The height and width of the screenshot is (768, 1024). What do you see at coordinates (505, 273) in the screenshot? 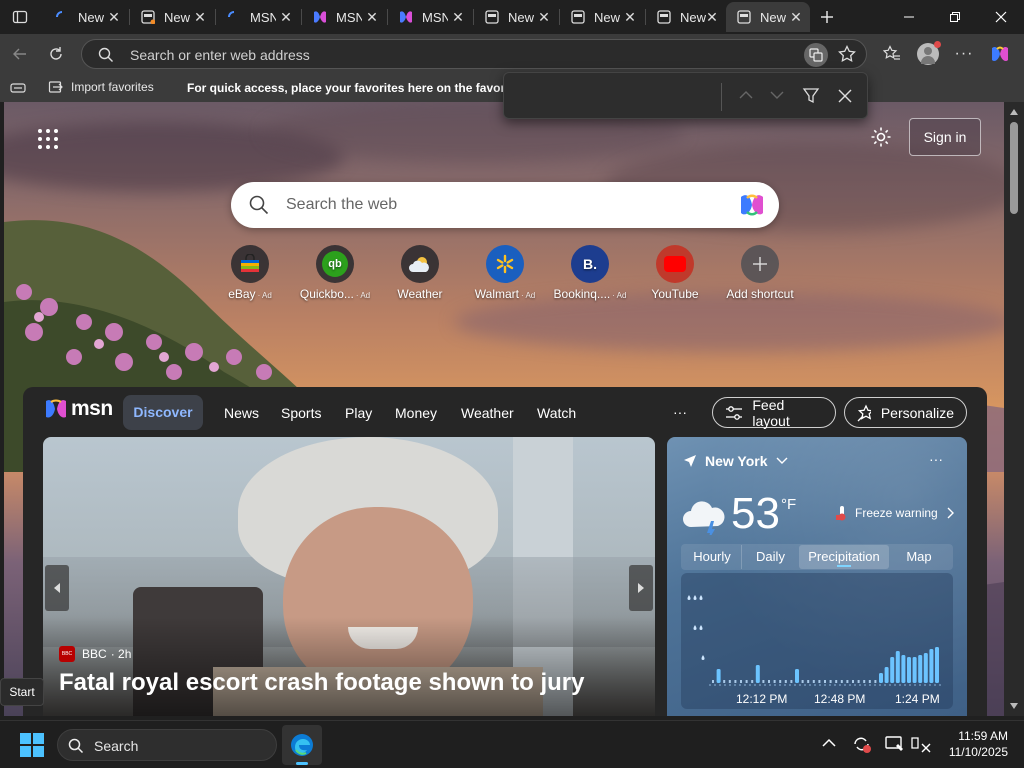
I see `shortcut-walmart: Walmart · Ad` at bounding box center [505, 273].